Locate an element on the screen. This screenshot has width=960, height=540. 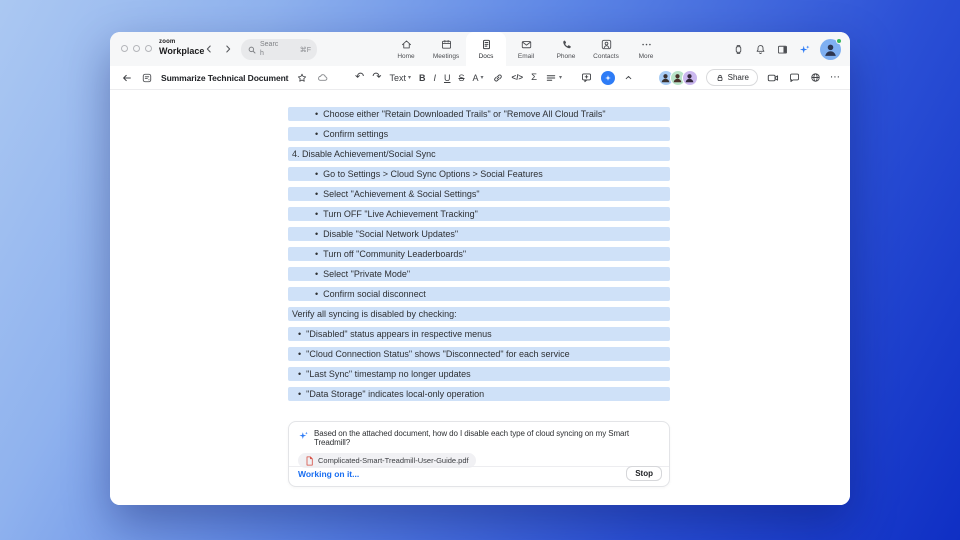
tab-meetings: Meetings is located at coordinates (446, 49).